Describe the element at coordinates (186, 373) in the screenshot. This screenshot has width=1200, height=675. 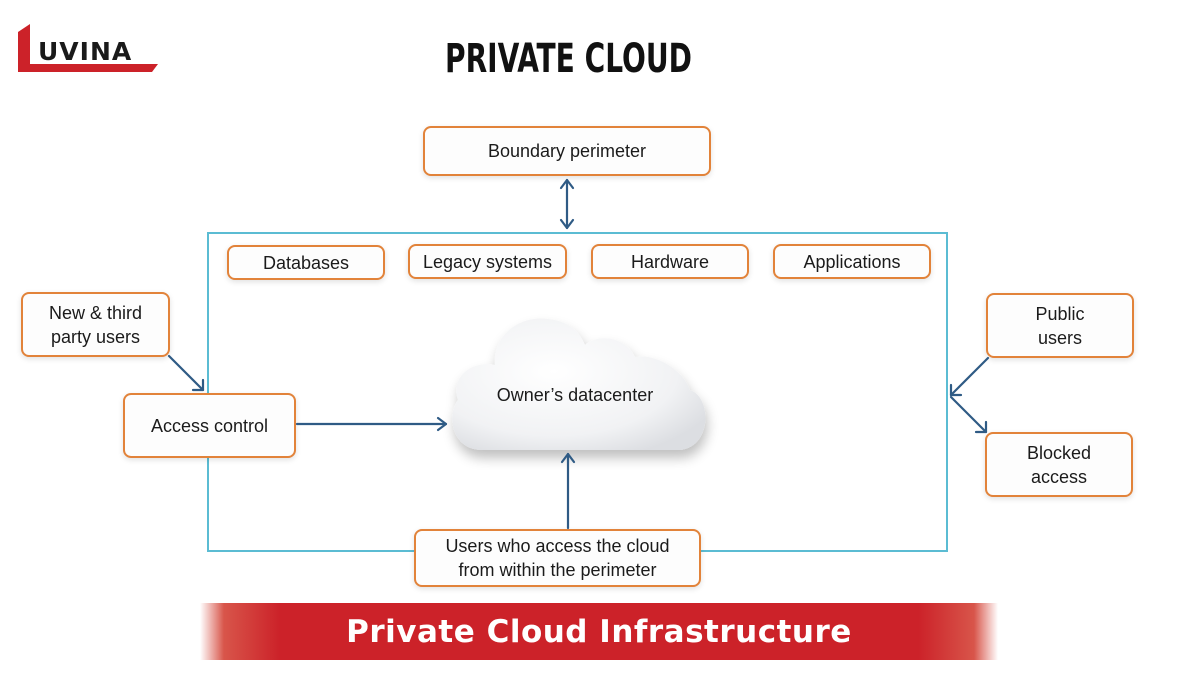
I see `third-party-arrow` at that location.